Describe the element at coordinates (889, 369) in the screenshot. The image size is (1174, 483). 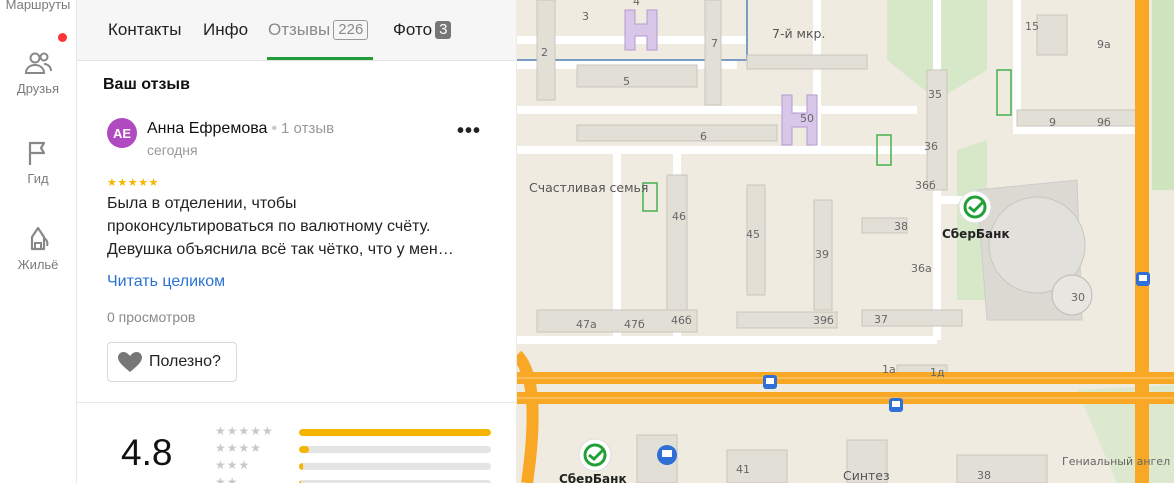
I see `house-number: 1а` at that location.